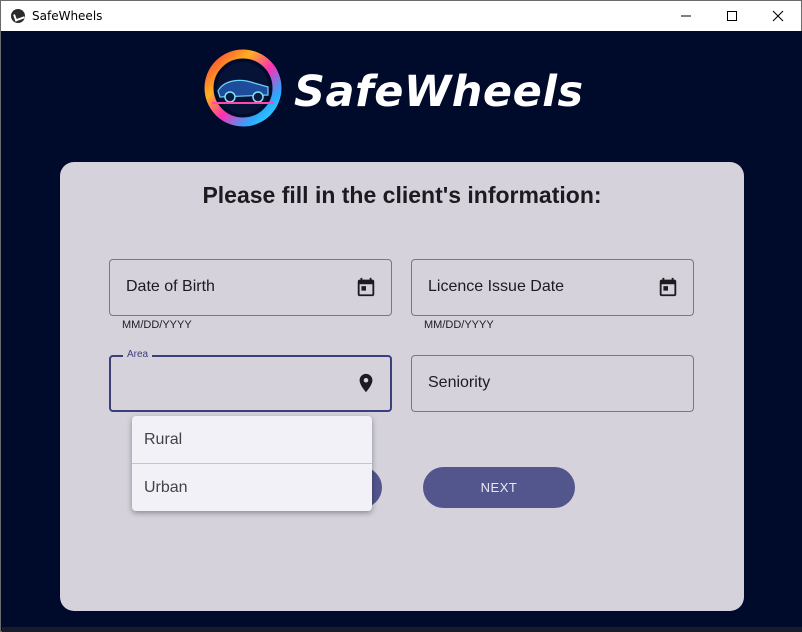 The width and height of the screenshot is (802, 632). I want to click on licence-issue-date-field: Licence Issue Date, so click(552, 287).